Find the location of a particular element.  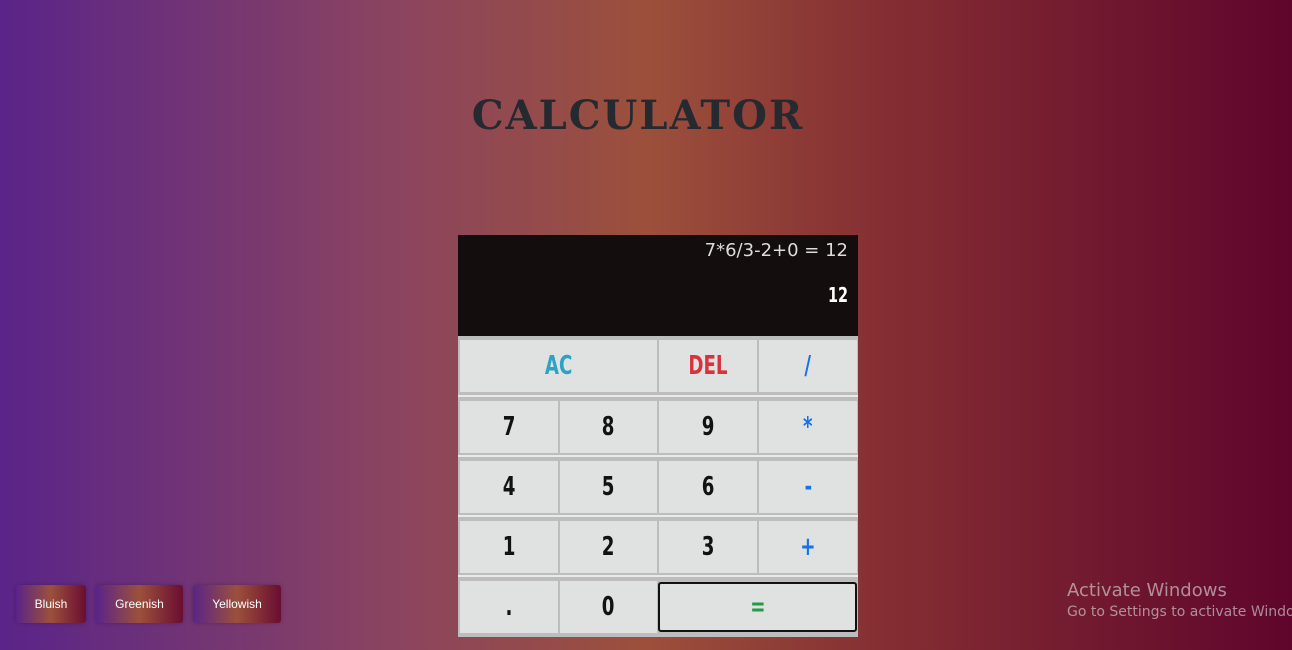

equals-label: = is located at coordinates (757, 607).